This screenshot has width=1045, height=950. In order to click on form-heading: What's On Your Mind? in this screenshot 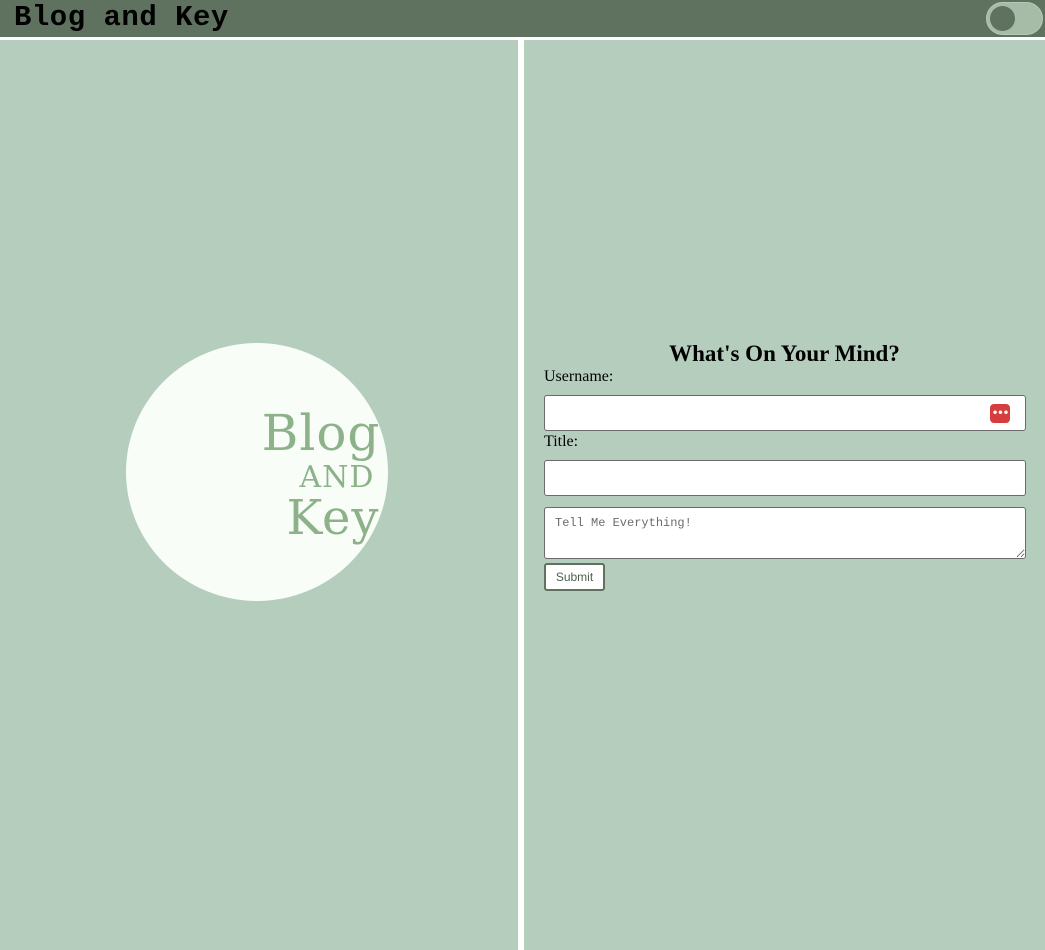, I will do `click(784, 353)`.